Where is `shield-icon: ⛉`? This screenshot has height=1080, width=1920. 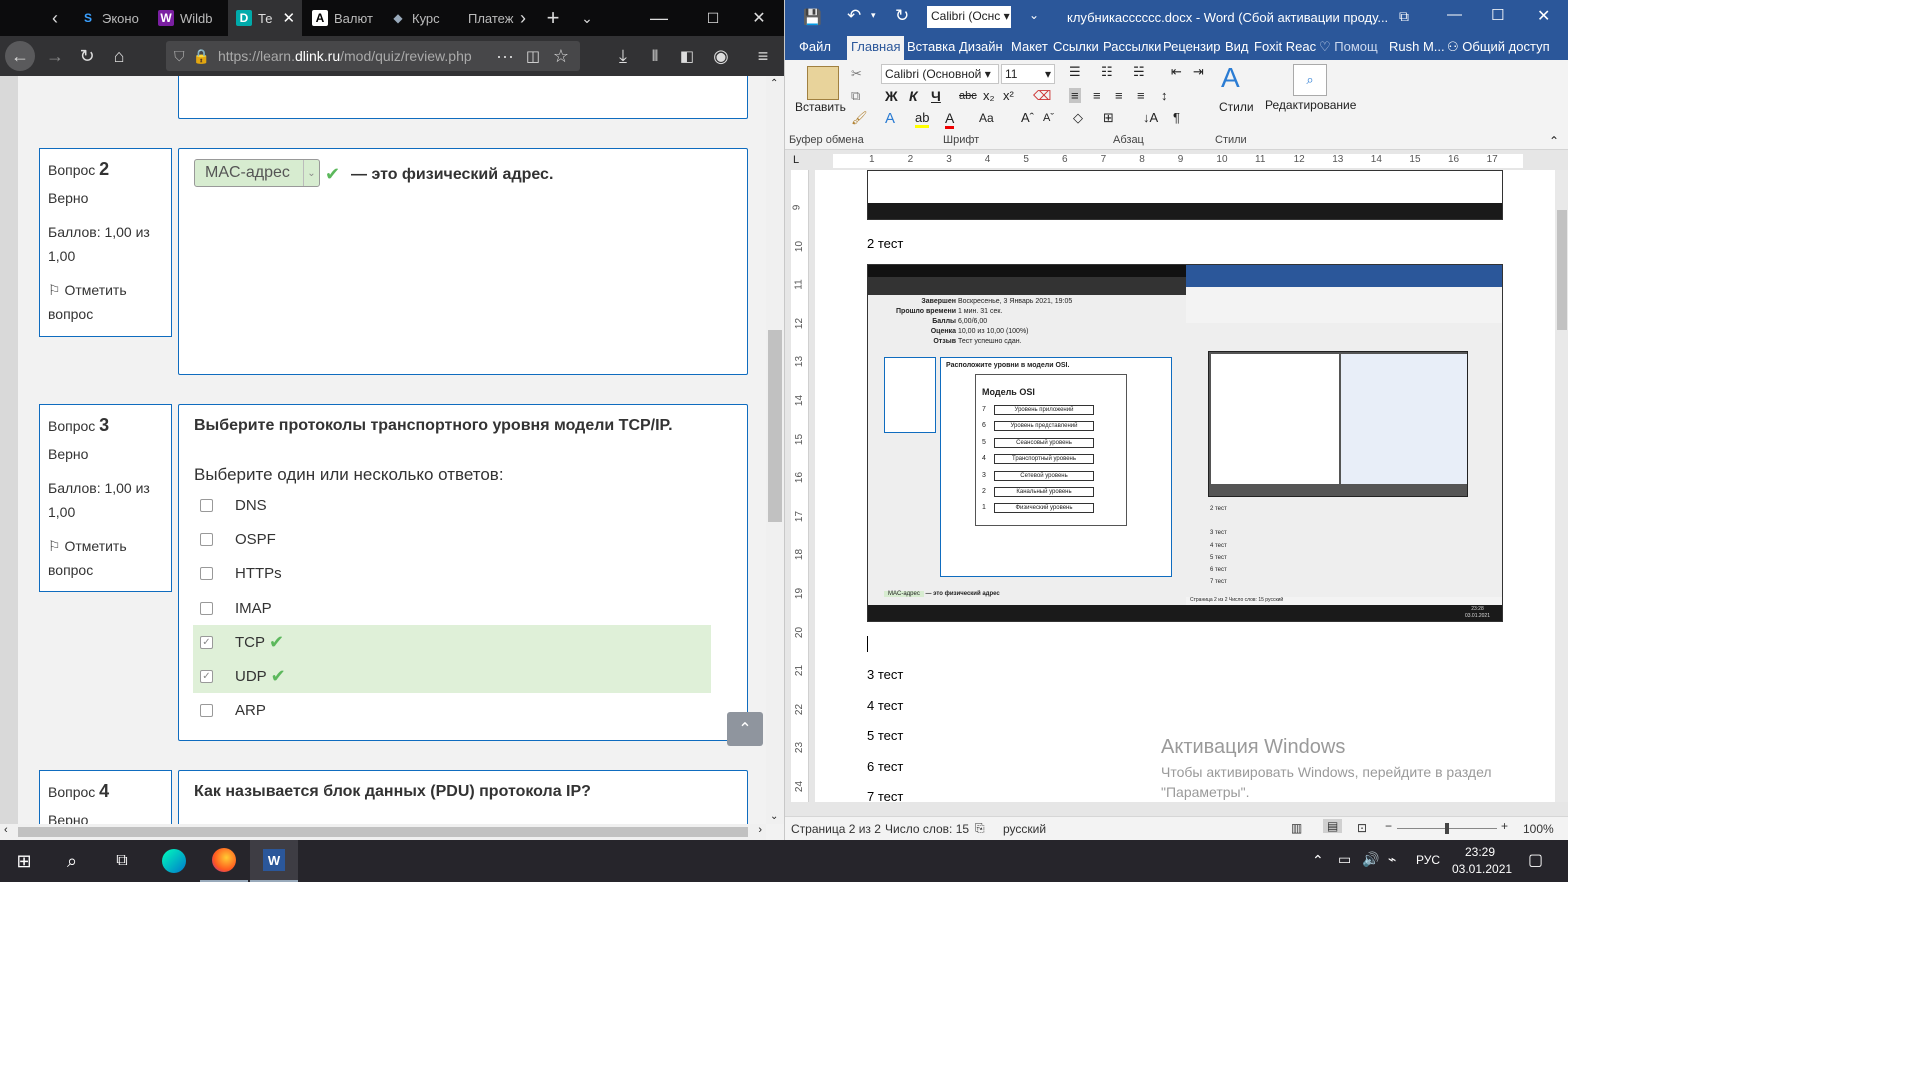
shield-icon: ⛉ is located at coordinates (179, 56).